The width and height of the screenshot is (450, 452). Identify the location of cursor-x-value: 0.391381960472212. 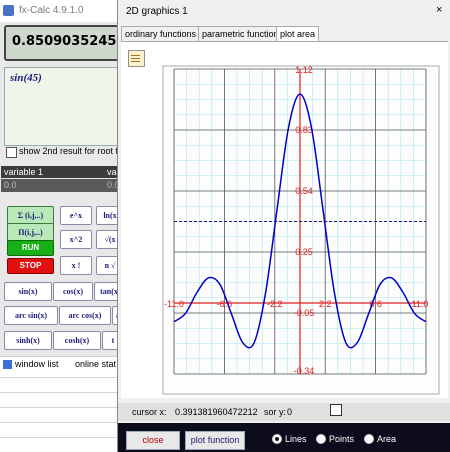
(216, 412).